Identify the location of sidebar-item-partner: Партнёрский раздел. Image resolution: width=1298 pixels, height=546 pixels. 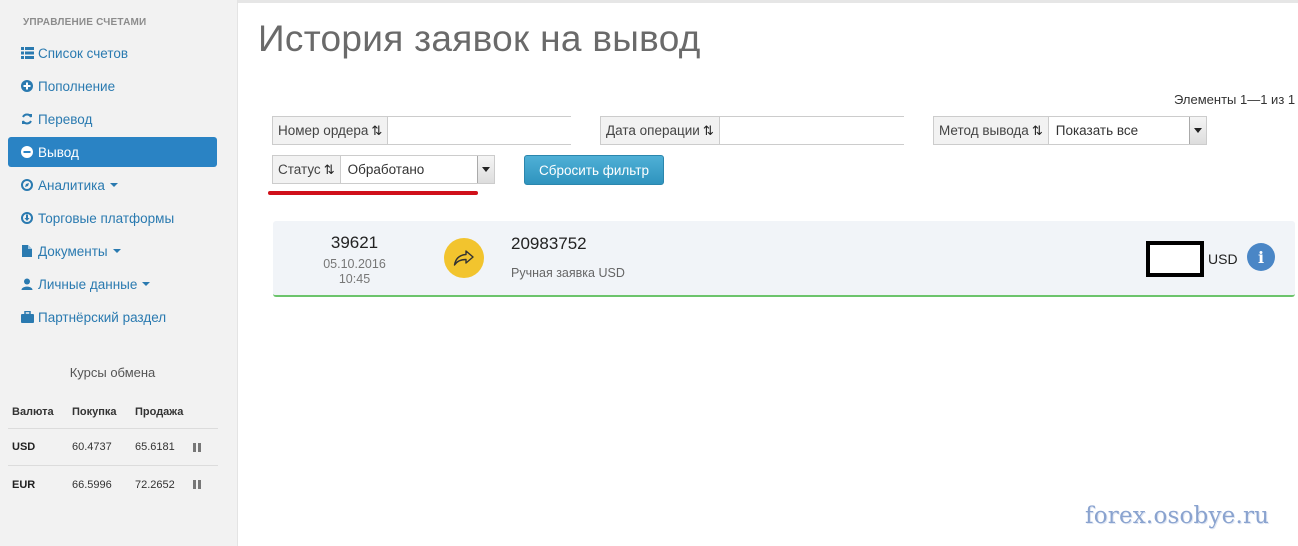
(112, 317).